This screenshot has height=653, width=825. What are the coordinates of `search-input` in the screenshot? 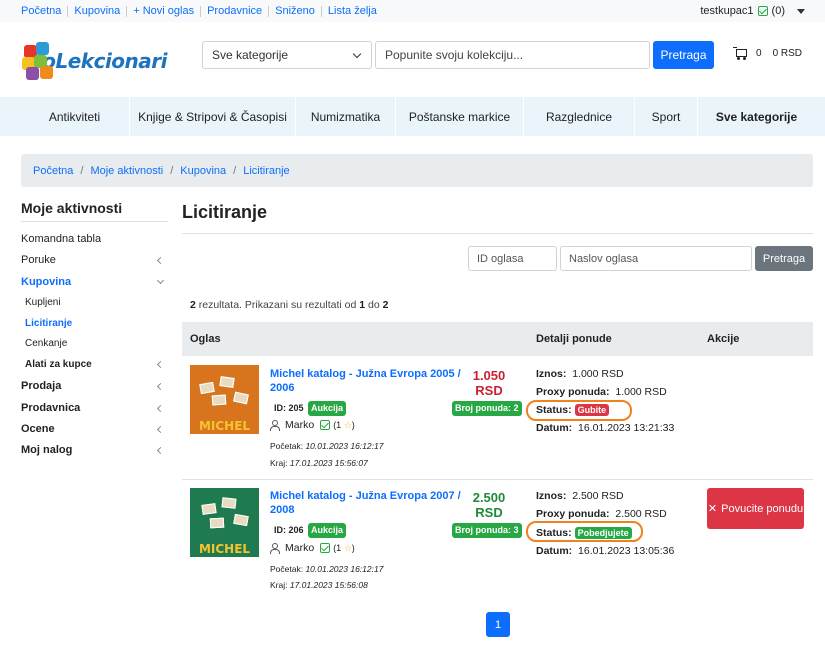 It's located at (512, 55).